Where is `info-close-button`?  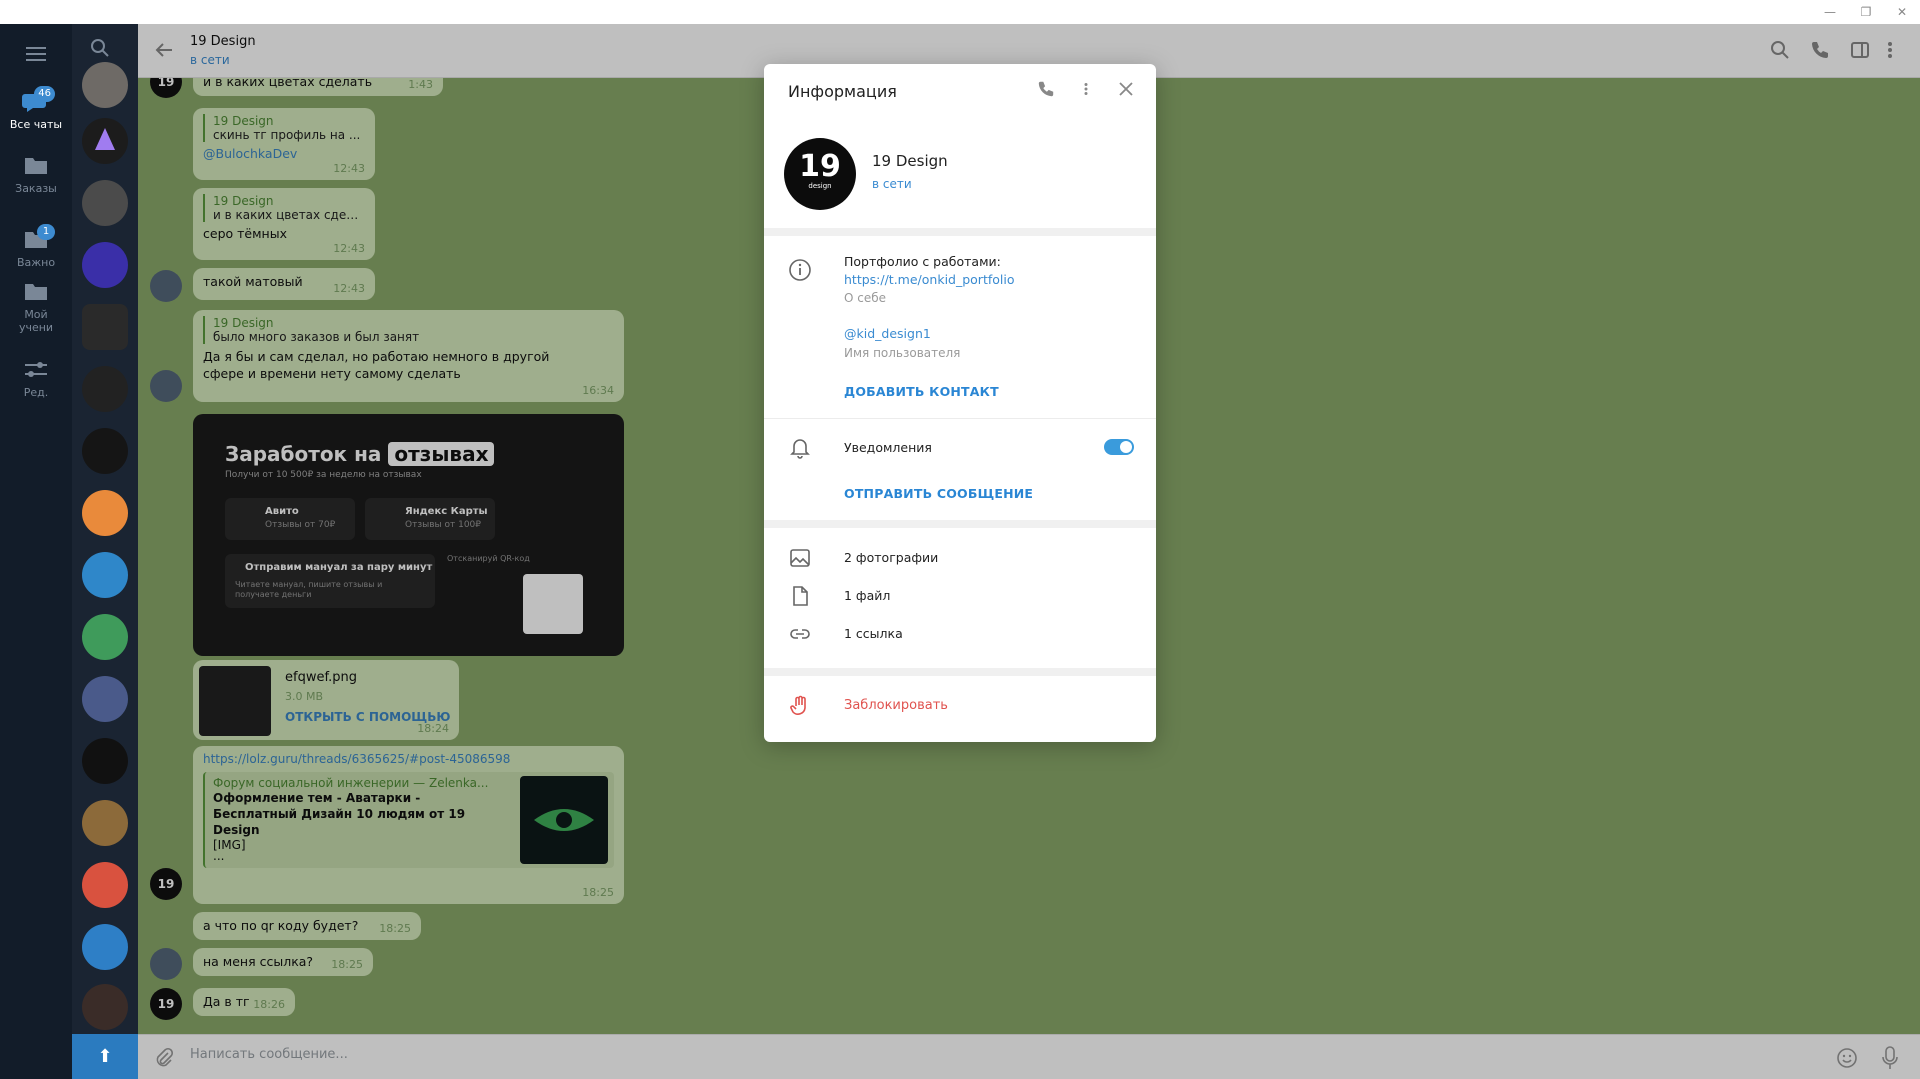
info-close-button is located at coordinates (1126, 92).